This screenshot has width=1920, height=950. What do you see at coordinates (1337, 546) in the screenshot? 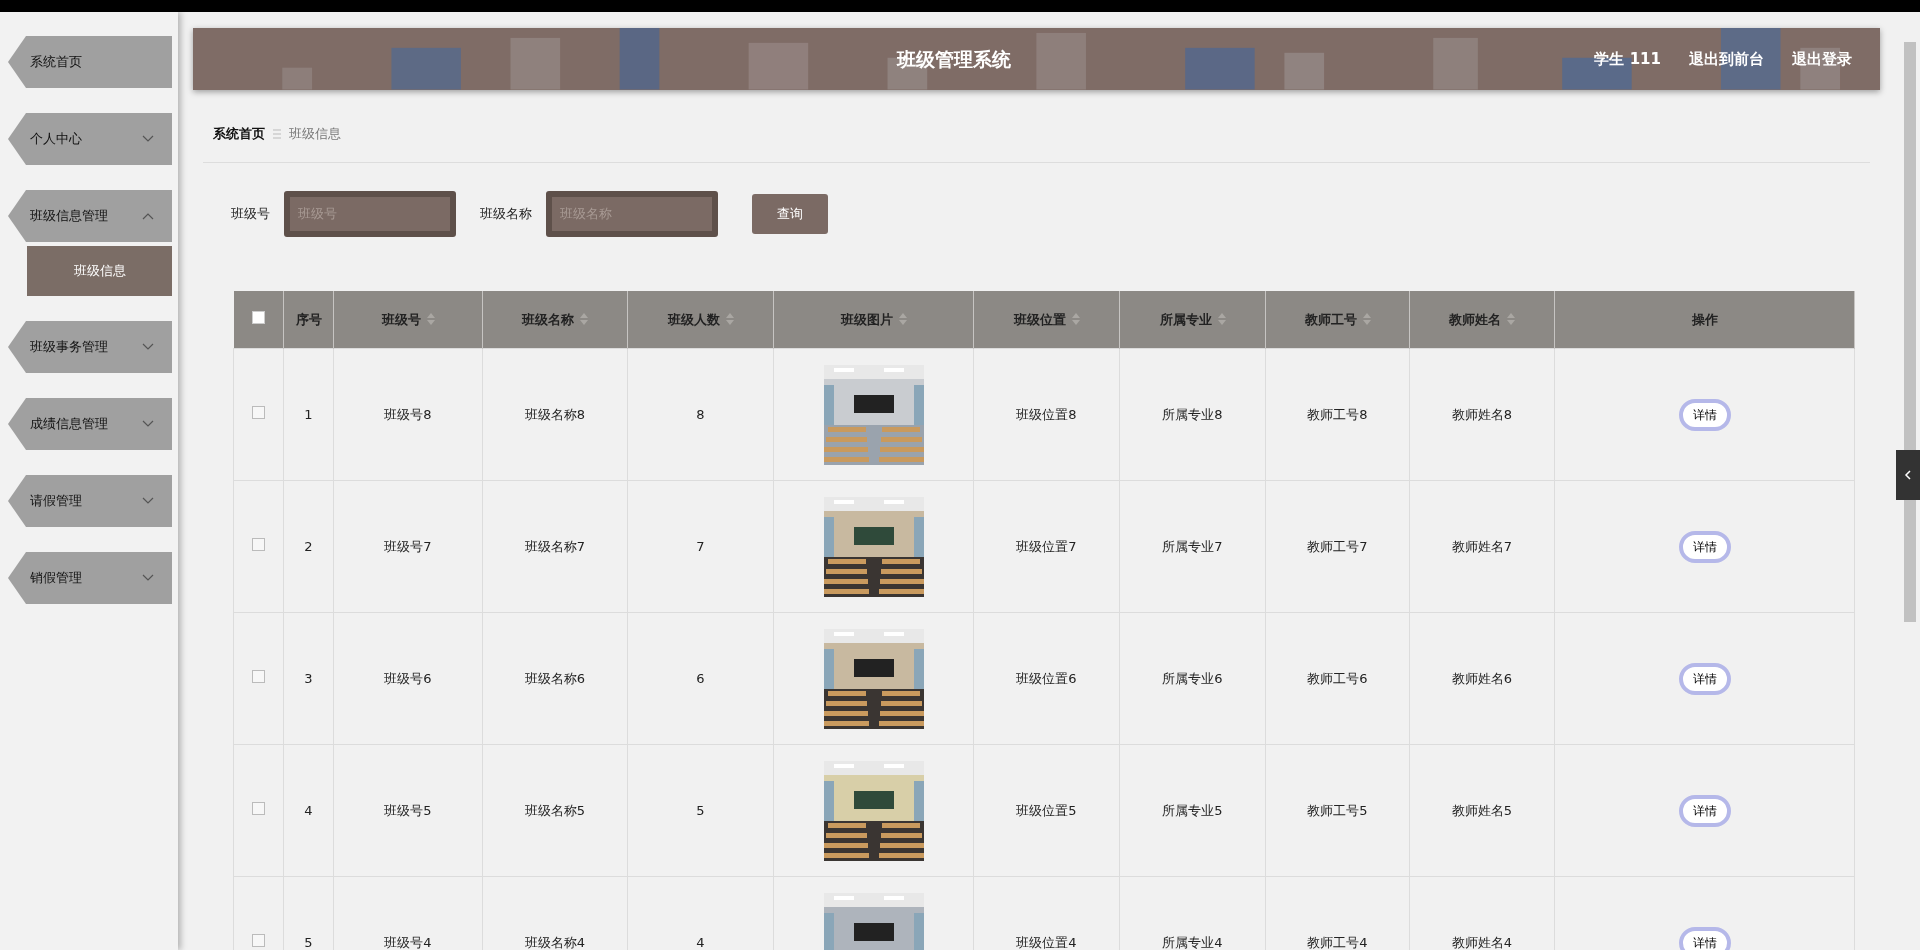
I see `table-cell: 教师工号7` at bounding box center [1337, 546].